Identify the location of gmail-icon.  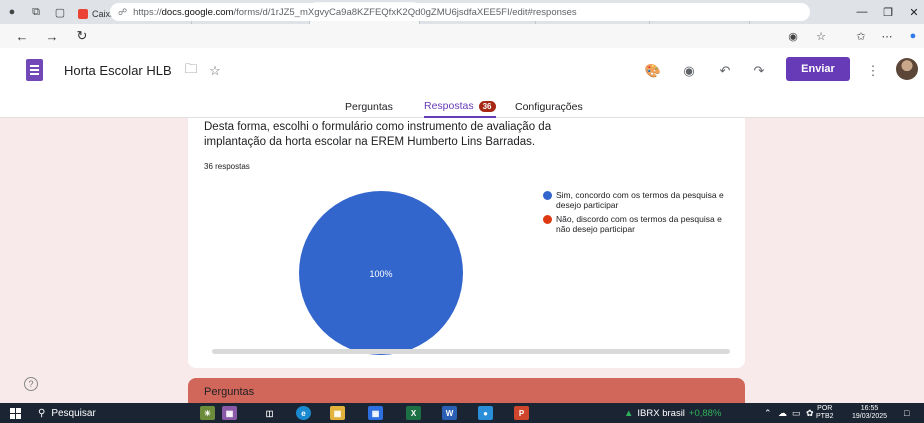
(83, 14).